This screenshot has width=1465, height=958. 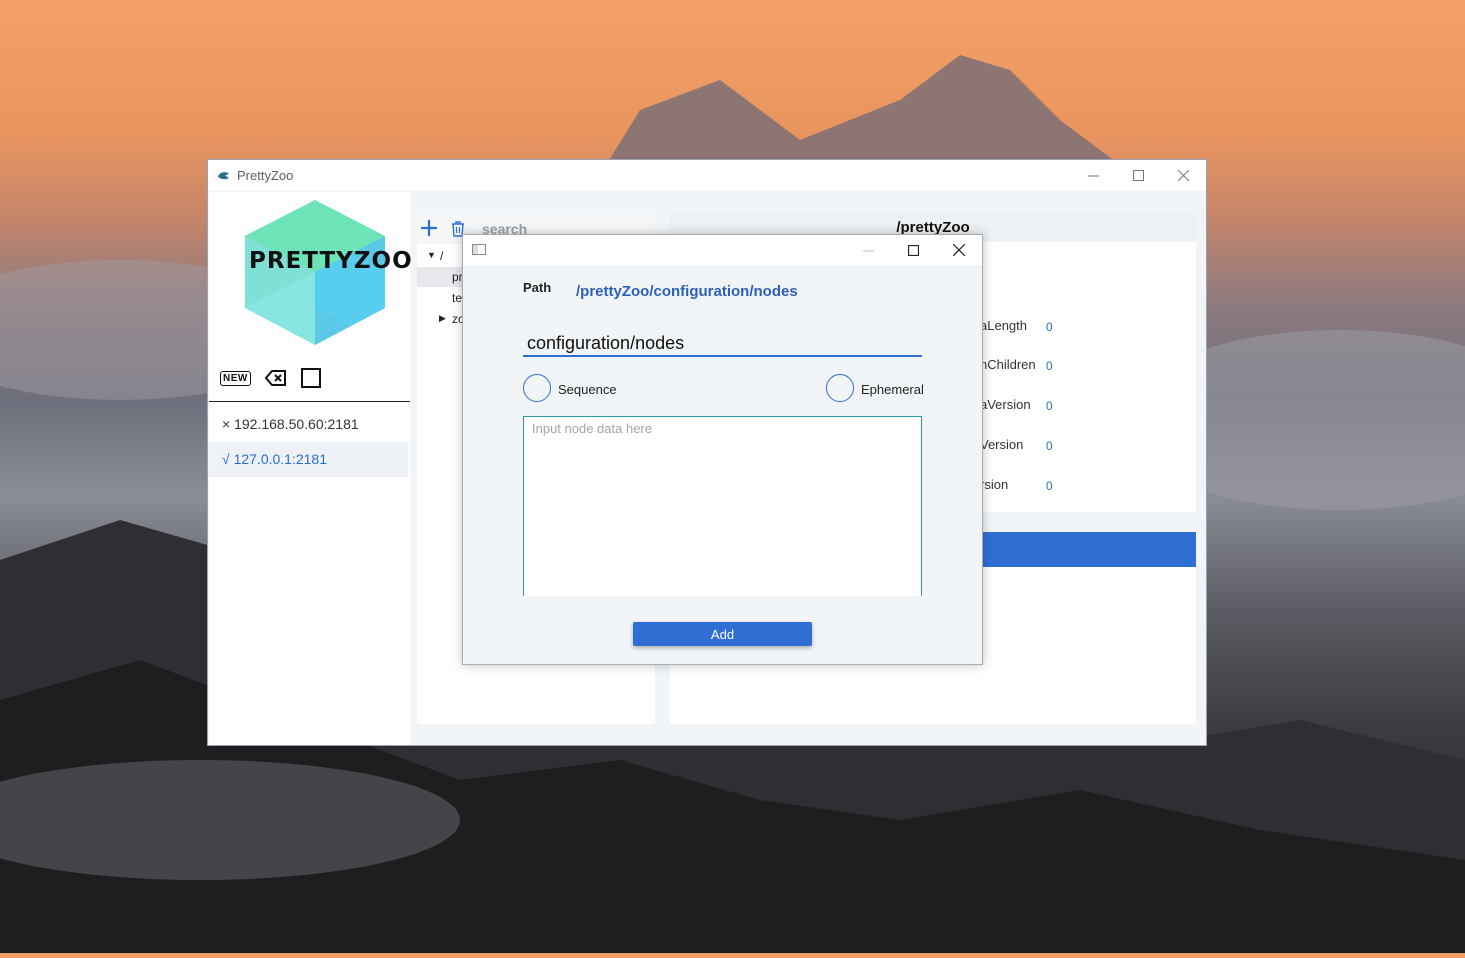 I want to click on stat-row: Version 0, so click(x=1080, y=447).